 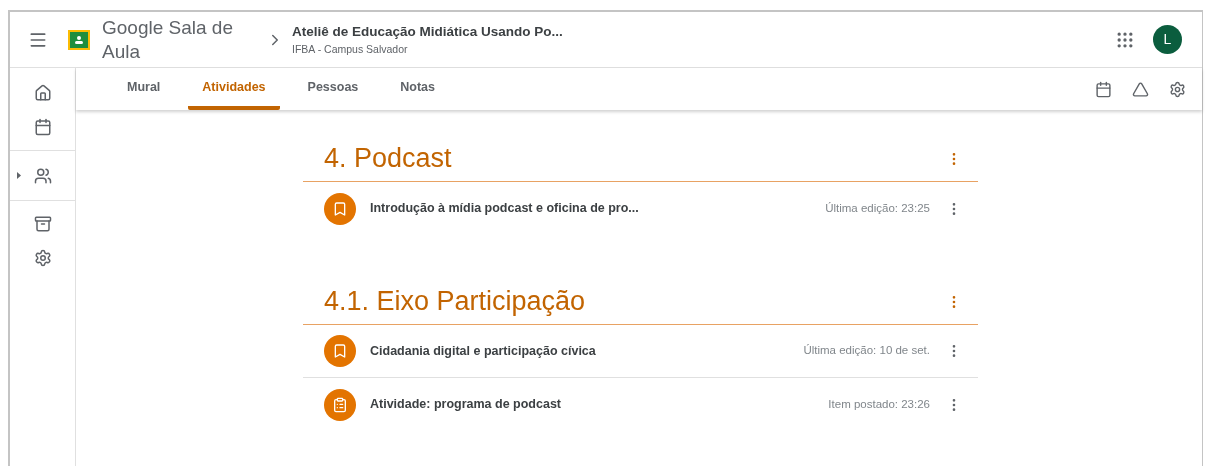 I want to click on item-title: Cidadania digital e participação cívica, so click(x=483, y=351).